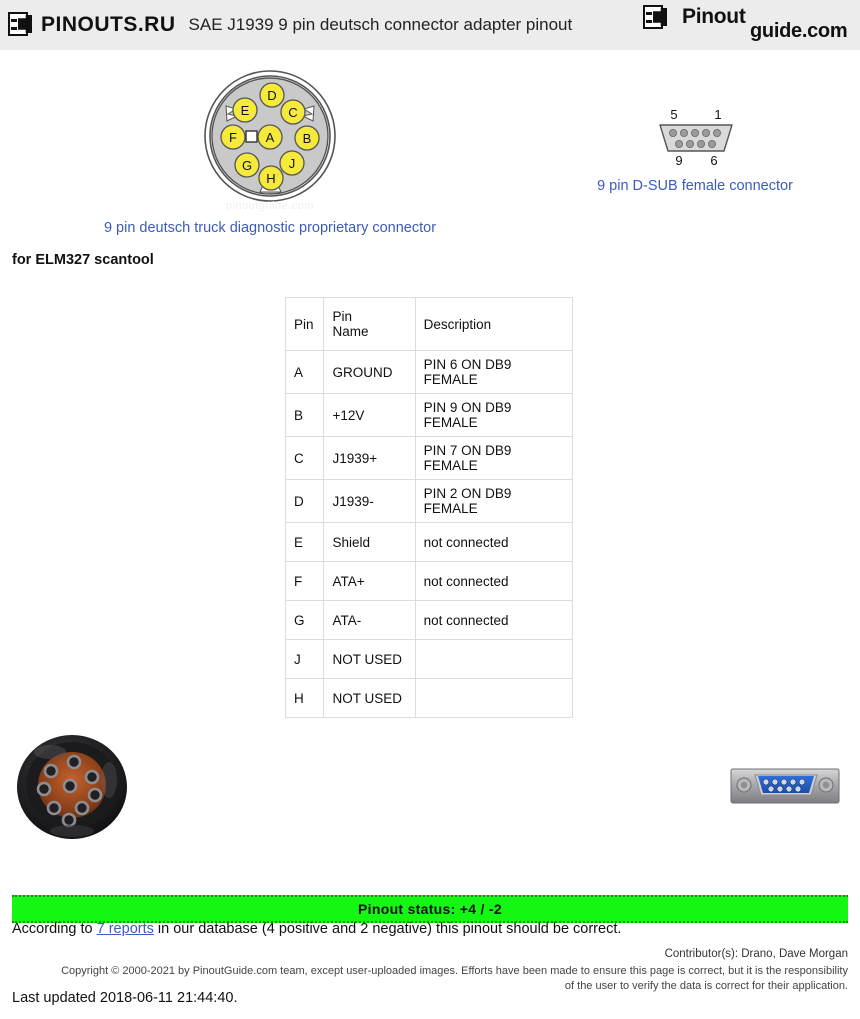 This screenshot has width=860, height=1019. What do you see at coordinates (369, 542) in the screenshot?
I see `cell-pin-name: Shield` at bounding box center [369, 542].